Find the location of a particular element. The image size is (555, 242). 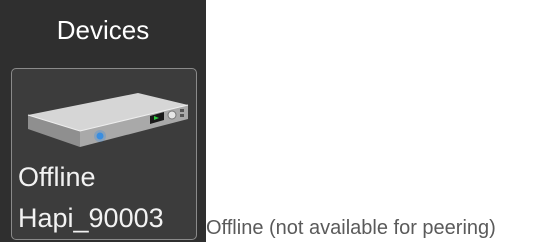

legend-offline: Offline (not available for peering) is located at coordinates (351, 228).